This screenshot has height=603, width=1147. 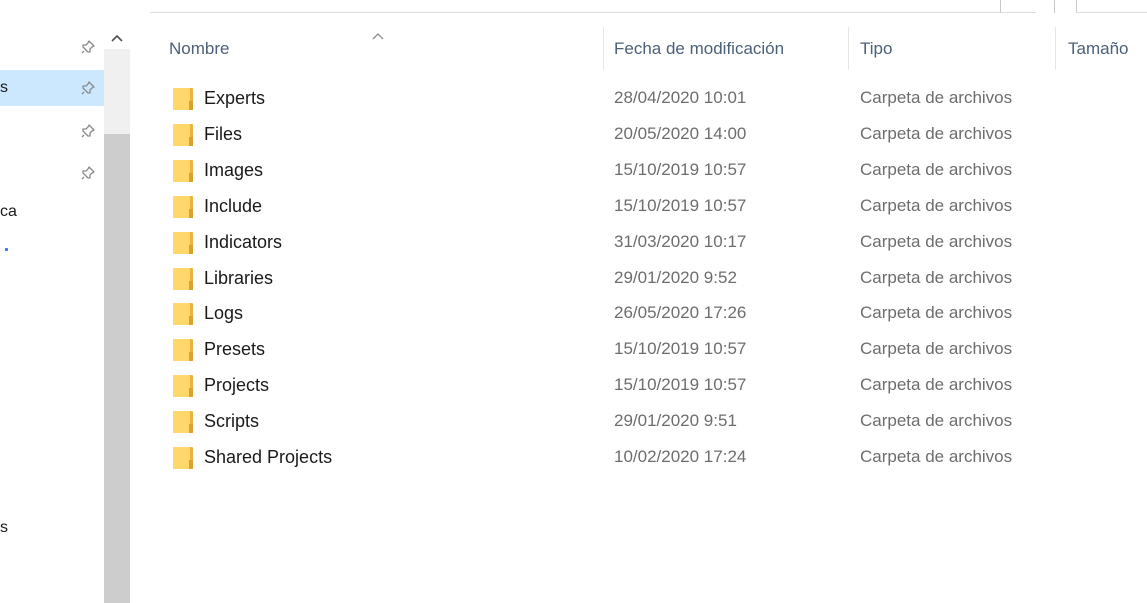 What do you see at coordinates (117, 368) in the screenshot?
I see `scrollbar-thumb` at bounding box center [117, 368].